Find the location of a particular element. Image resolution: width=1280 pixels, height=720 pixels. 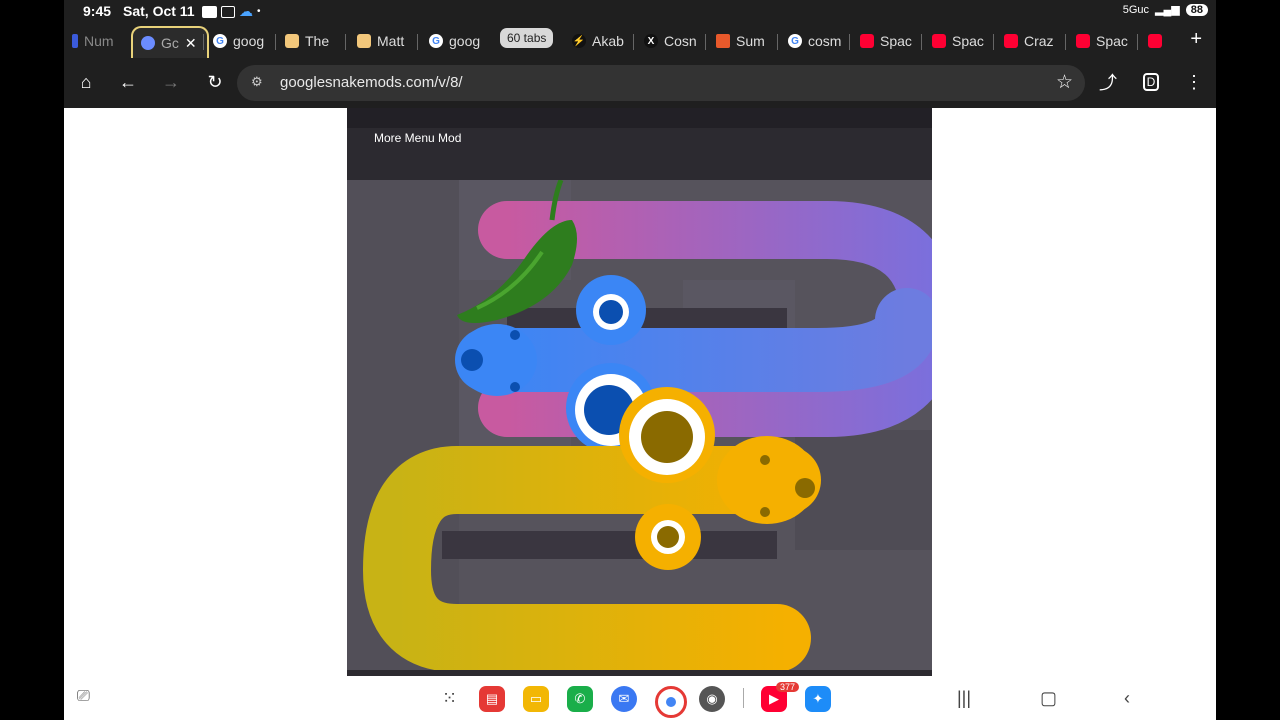

app-drawer-icon: ⁙ is located at coordinates (449, 698).